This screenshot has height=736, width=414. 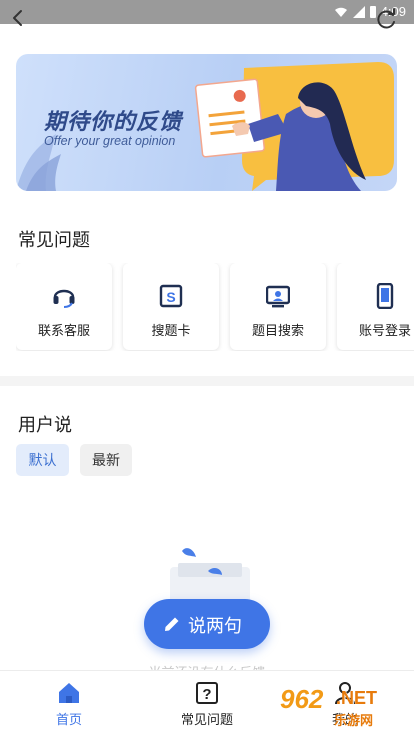 What do you see at coordinates (54, 240) in the screenshot?
I see `faq-section-title: 常见问题` at bounding box center [54, 240].